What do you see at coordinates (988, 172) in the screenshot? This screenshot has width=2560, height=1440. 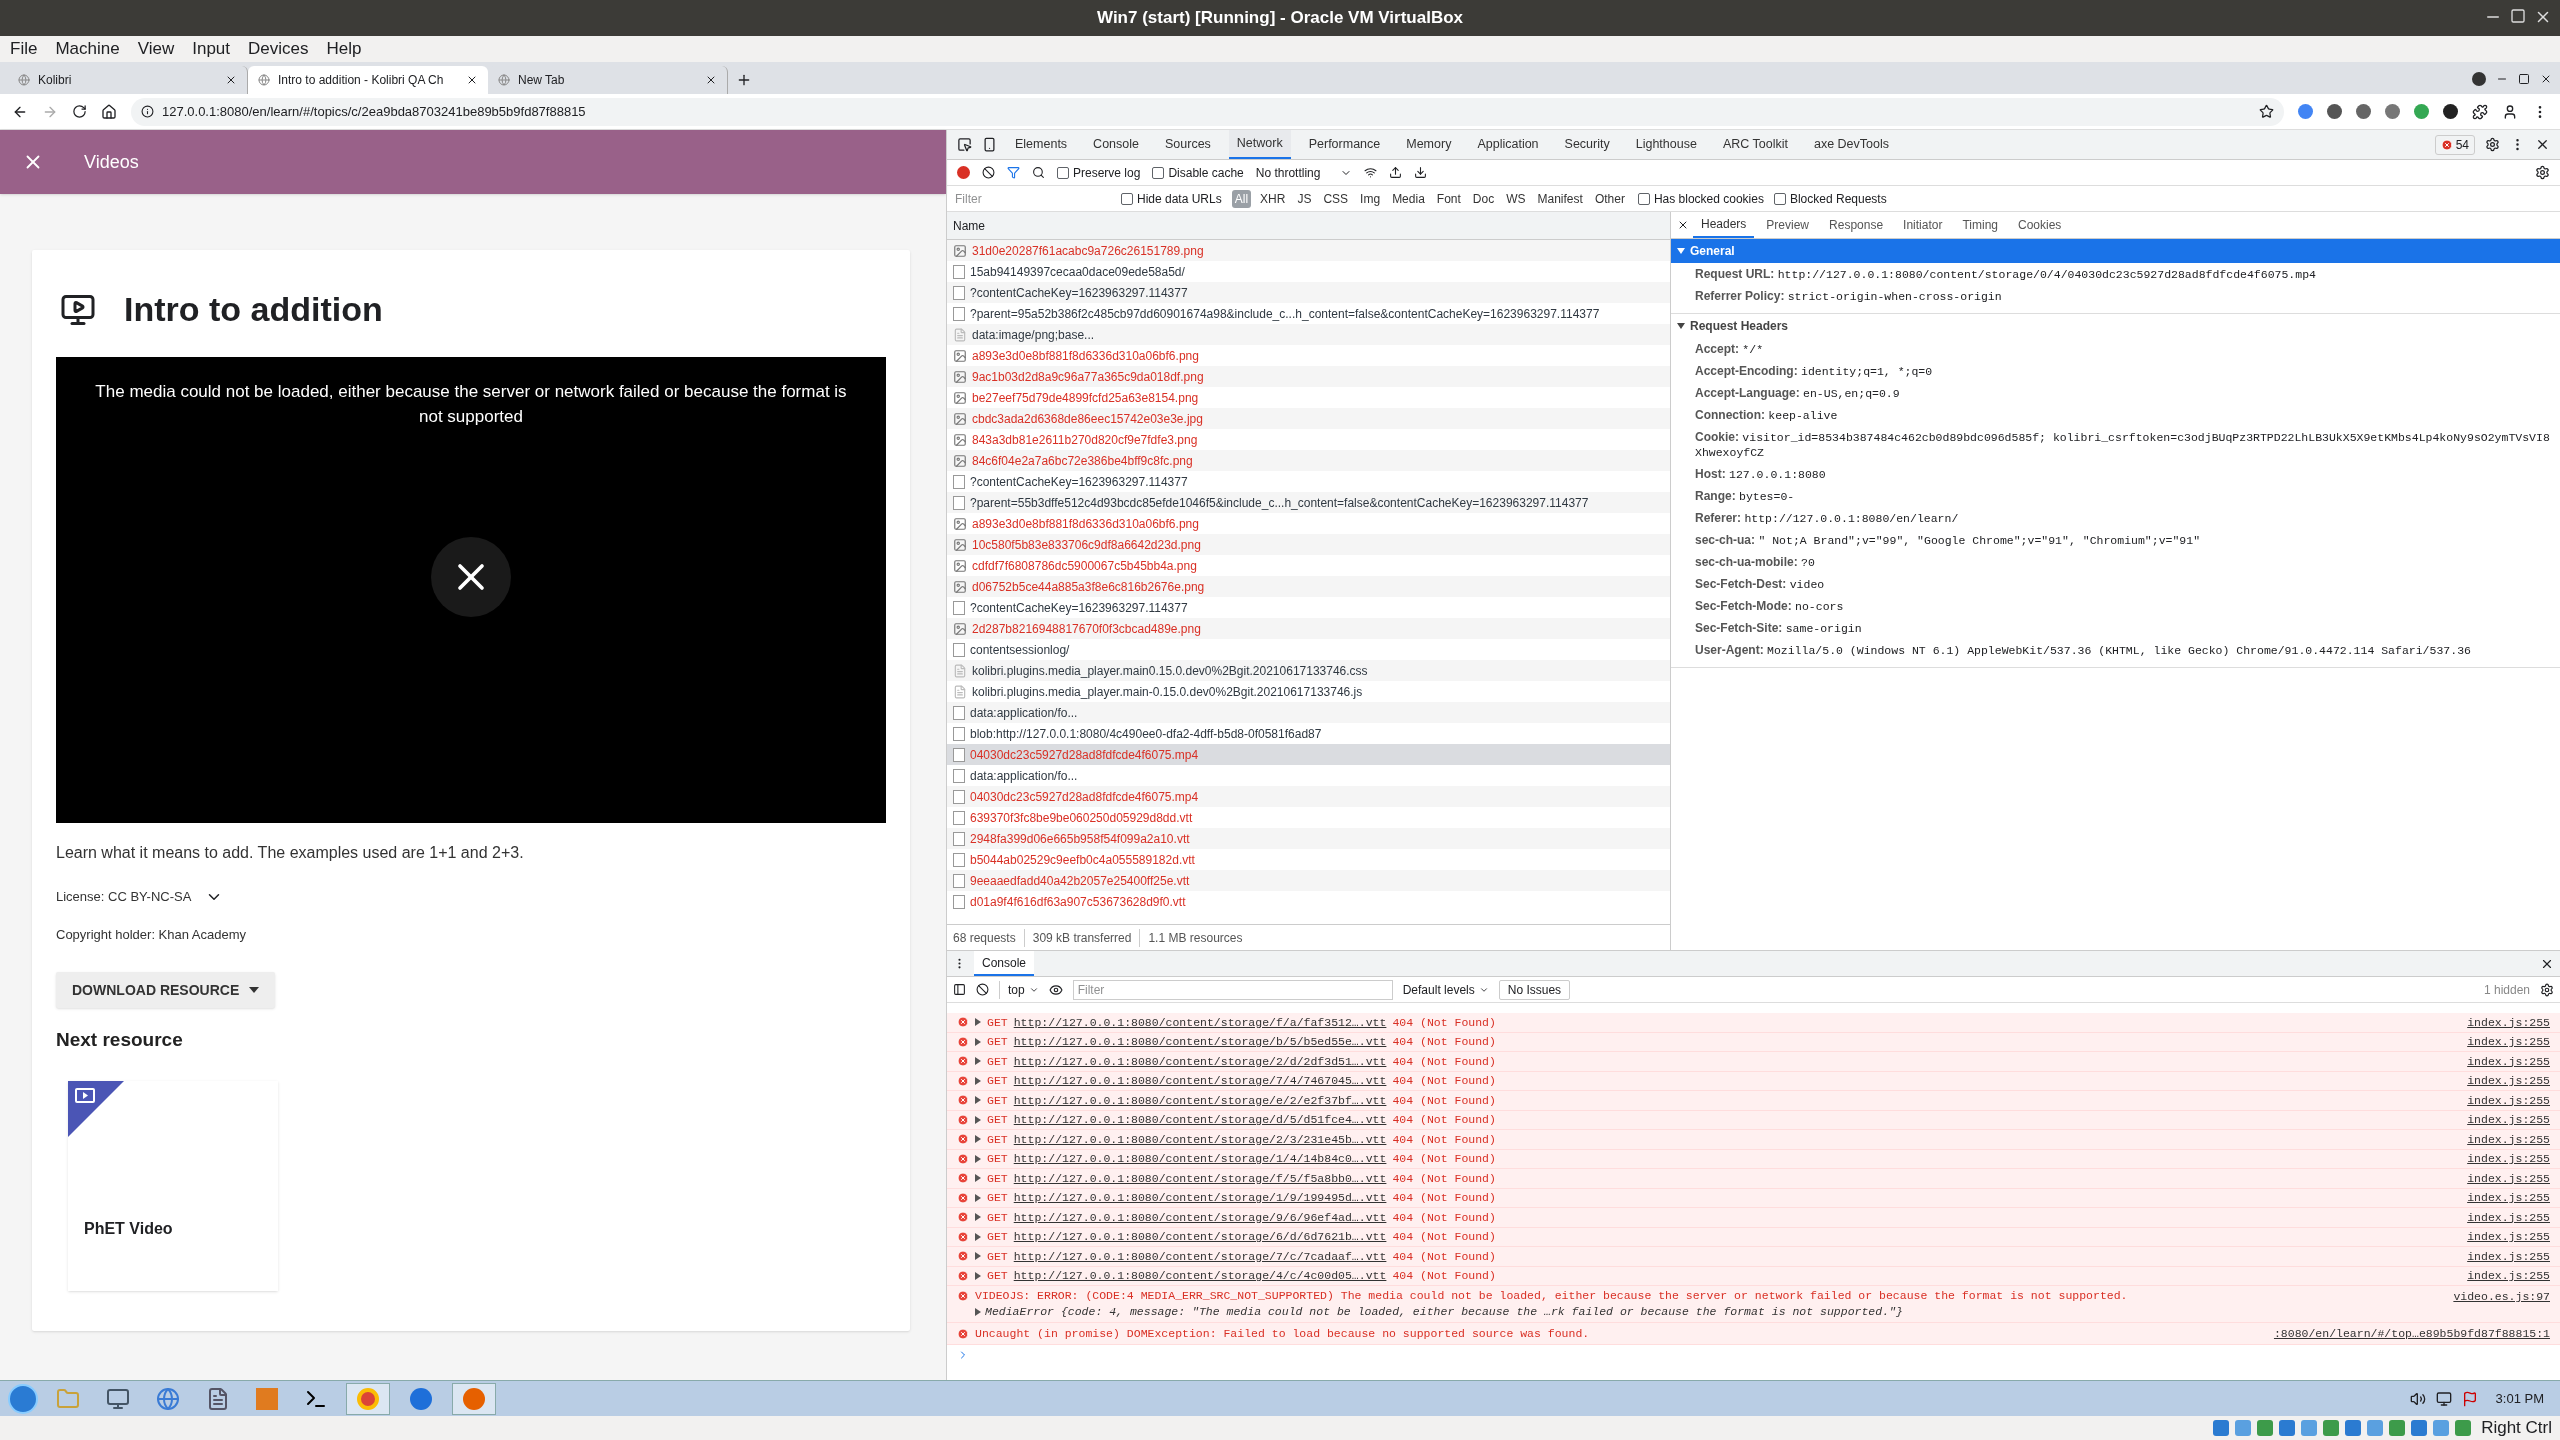 I see `clear-icon` at bounding box center [988, 172].